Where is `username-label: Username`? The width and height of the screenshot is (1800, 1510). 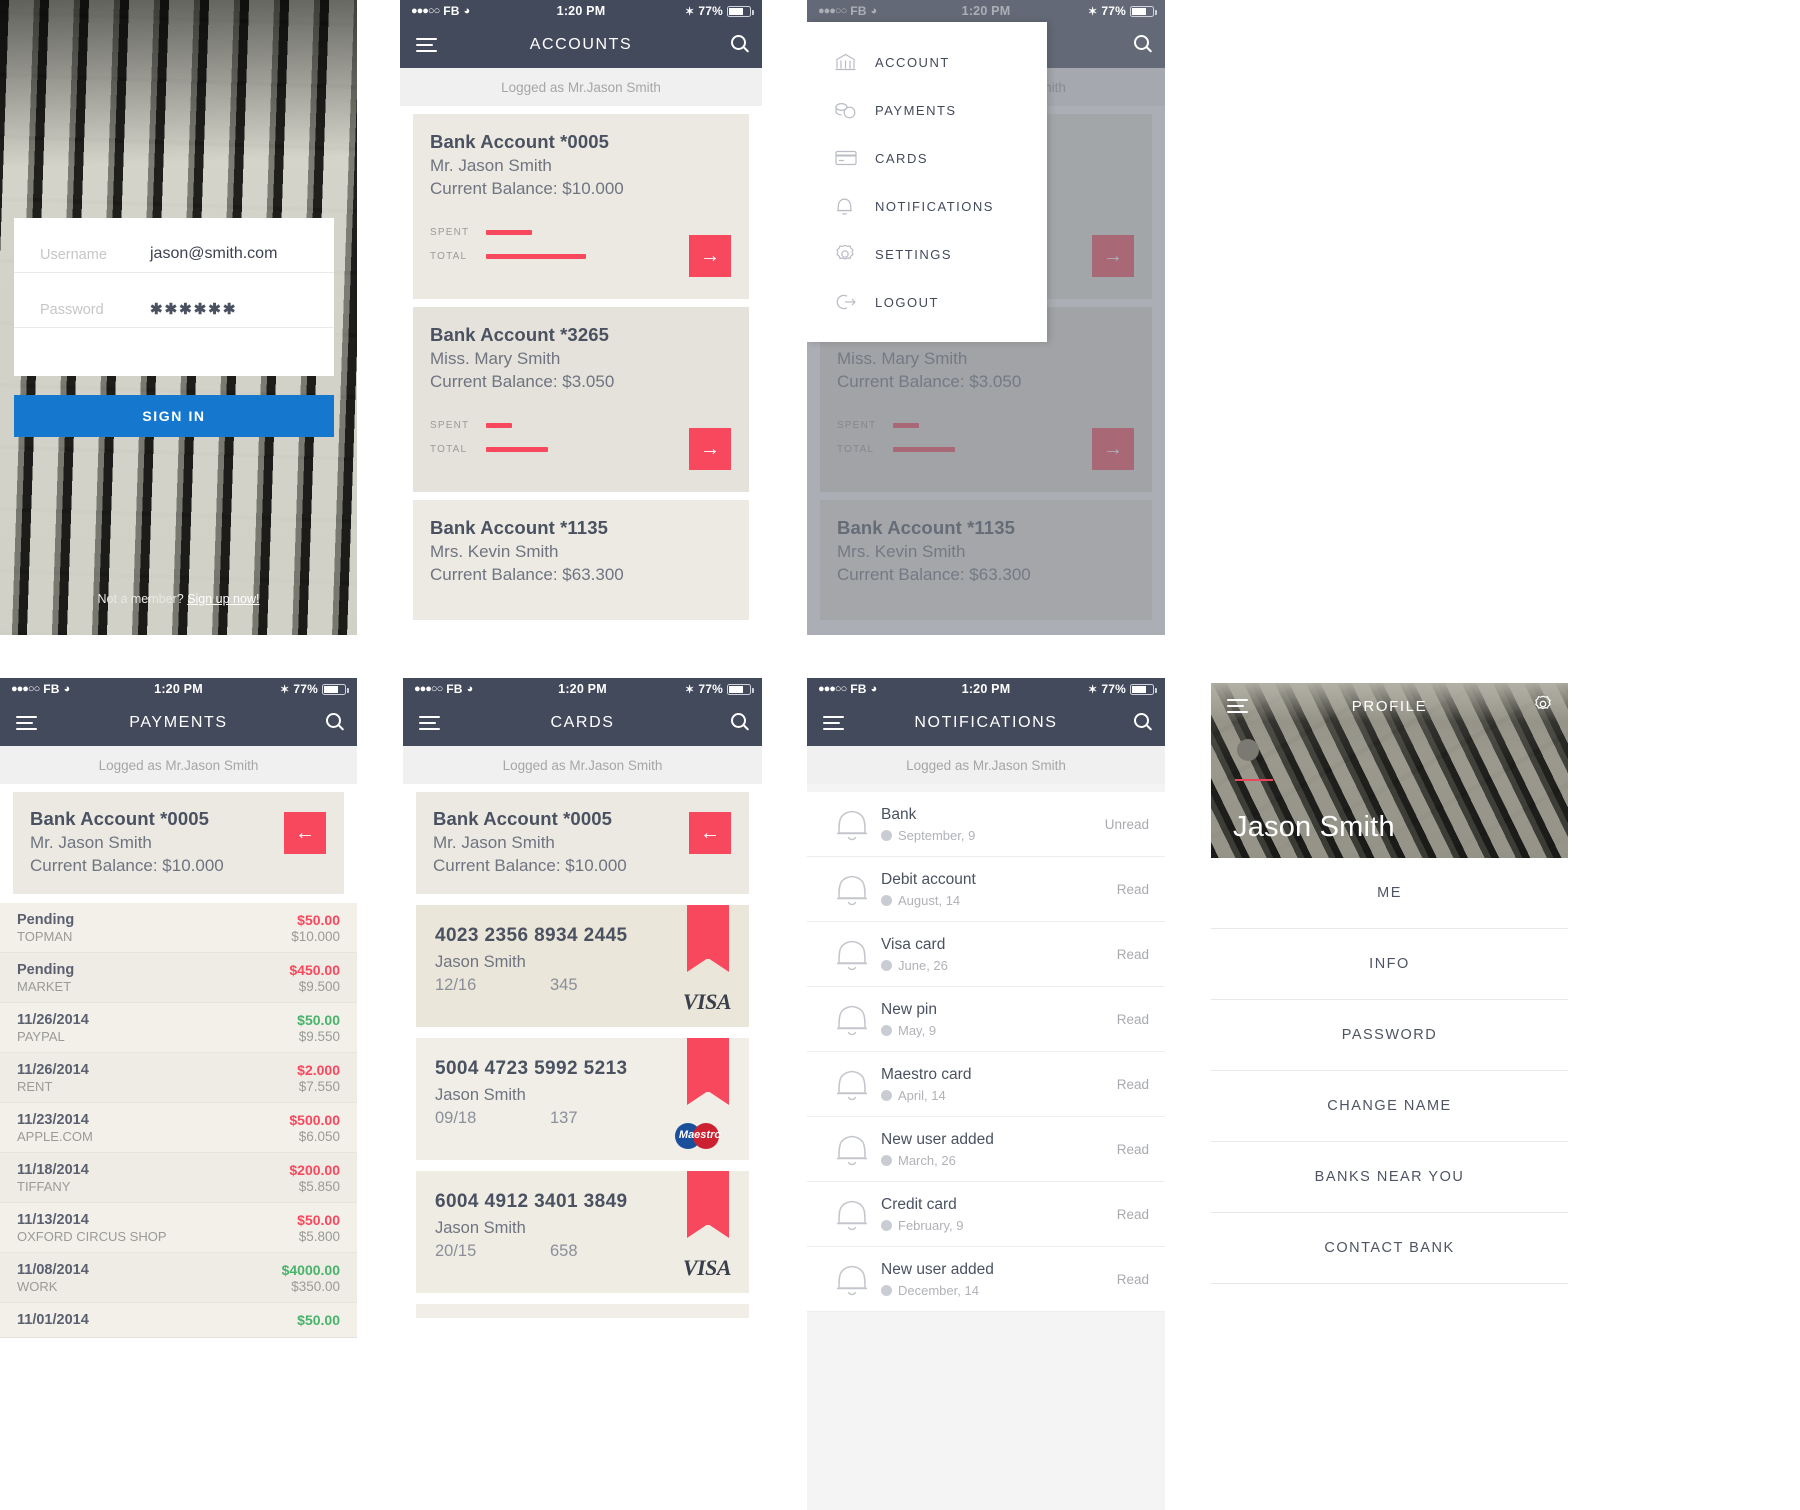 username-label: Username is located at coordinates (73, 255).